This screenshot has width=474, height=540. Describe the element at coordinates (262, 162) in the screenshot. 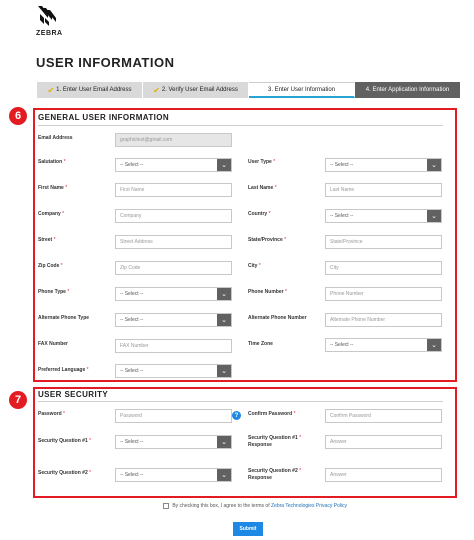

I see `user-type-label: User Type *` at that location.